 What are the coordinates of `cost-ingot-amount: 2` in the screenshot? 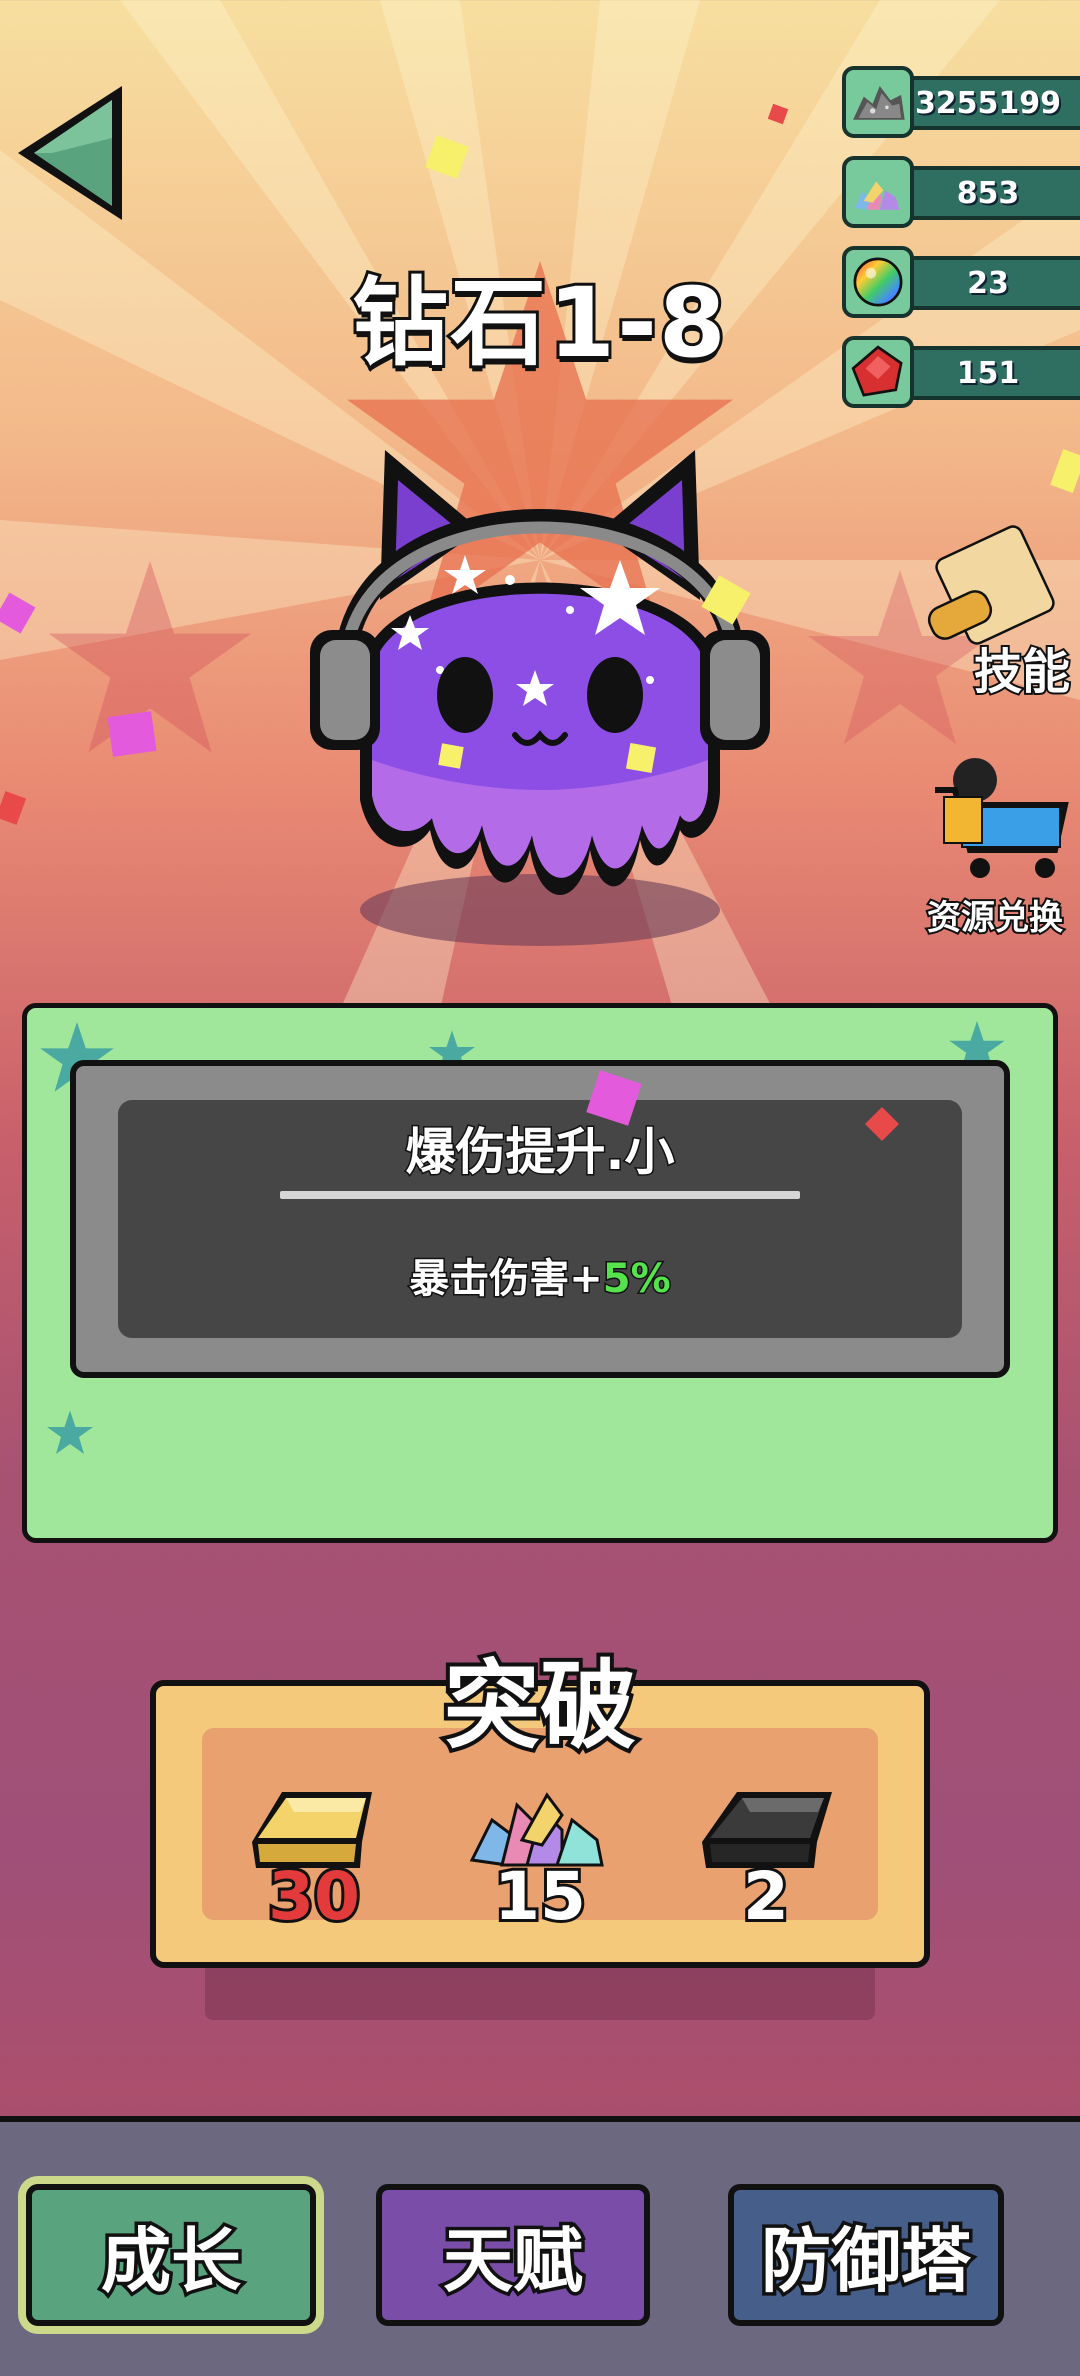 It's located at (766, 1896).